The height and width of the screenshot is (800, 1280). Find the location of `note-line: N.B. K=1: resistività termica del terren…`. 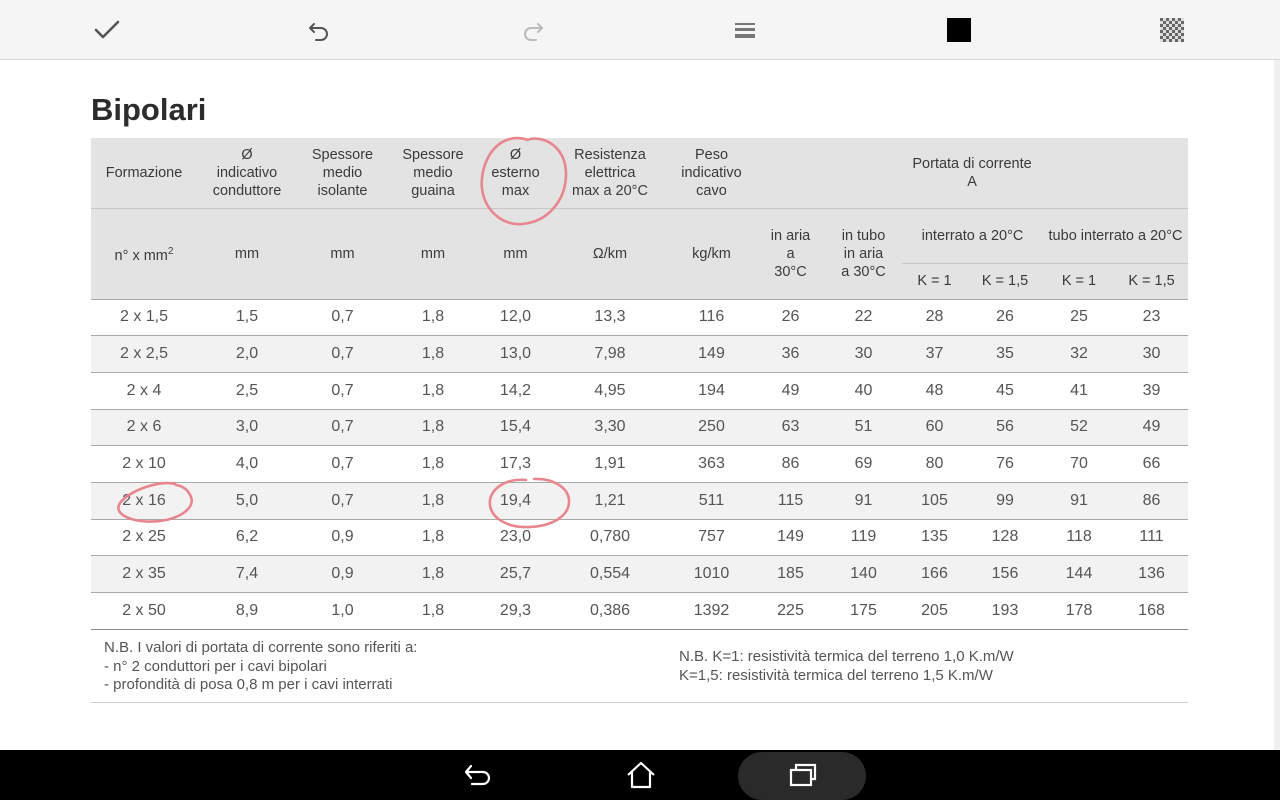

note-line: N.B. K=1: resistività termica del terren… is located at coordinates (846, 656).